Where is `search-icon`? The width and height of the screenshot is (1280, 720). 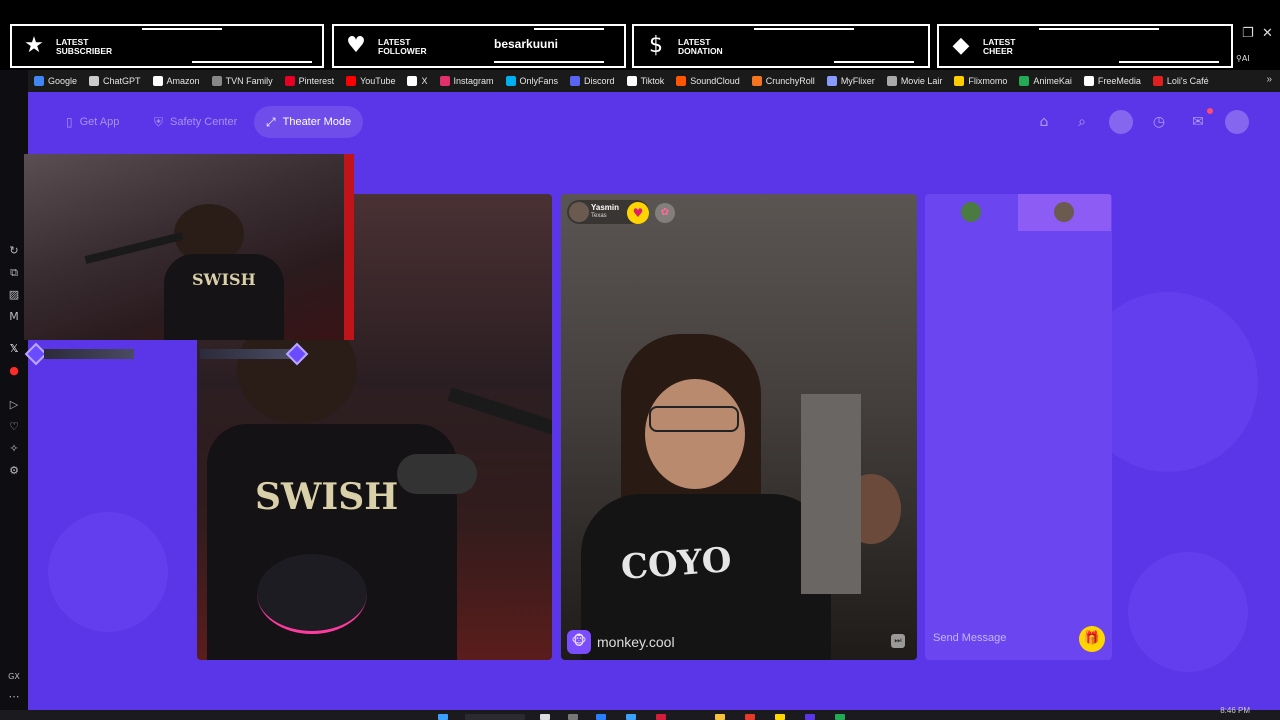
search-icon is located at coordinates (495, 717).